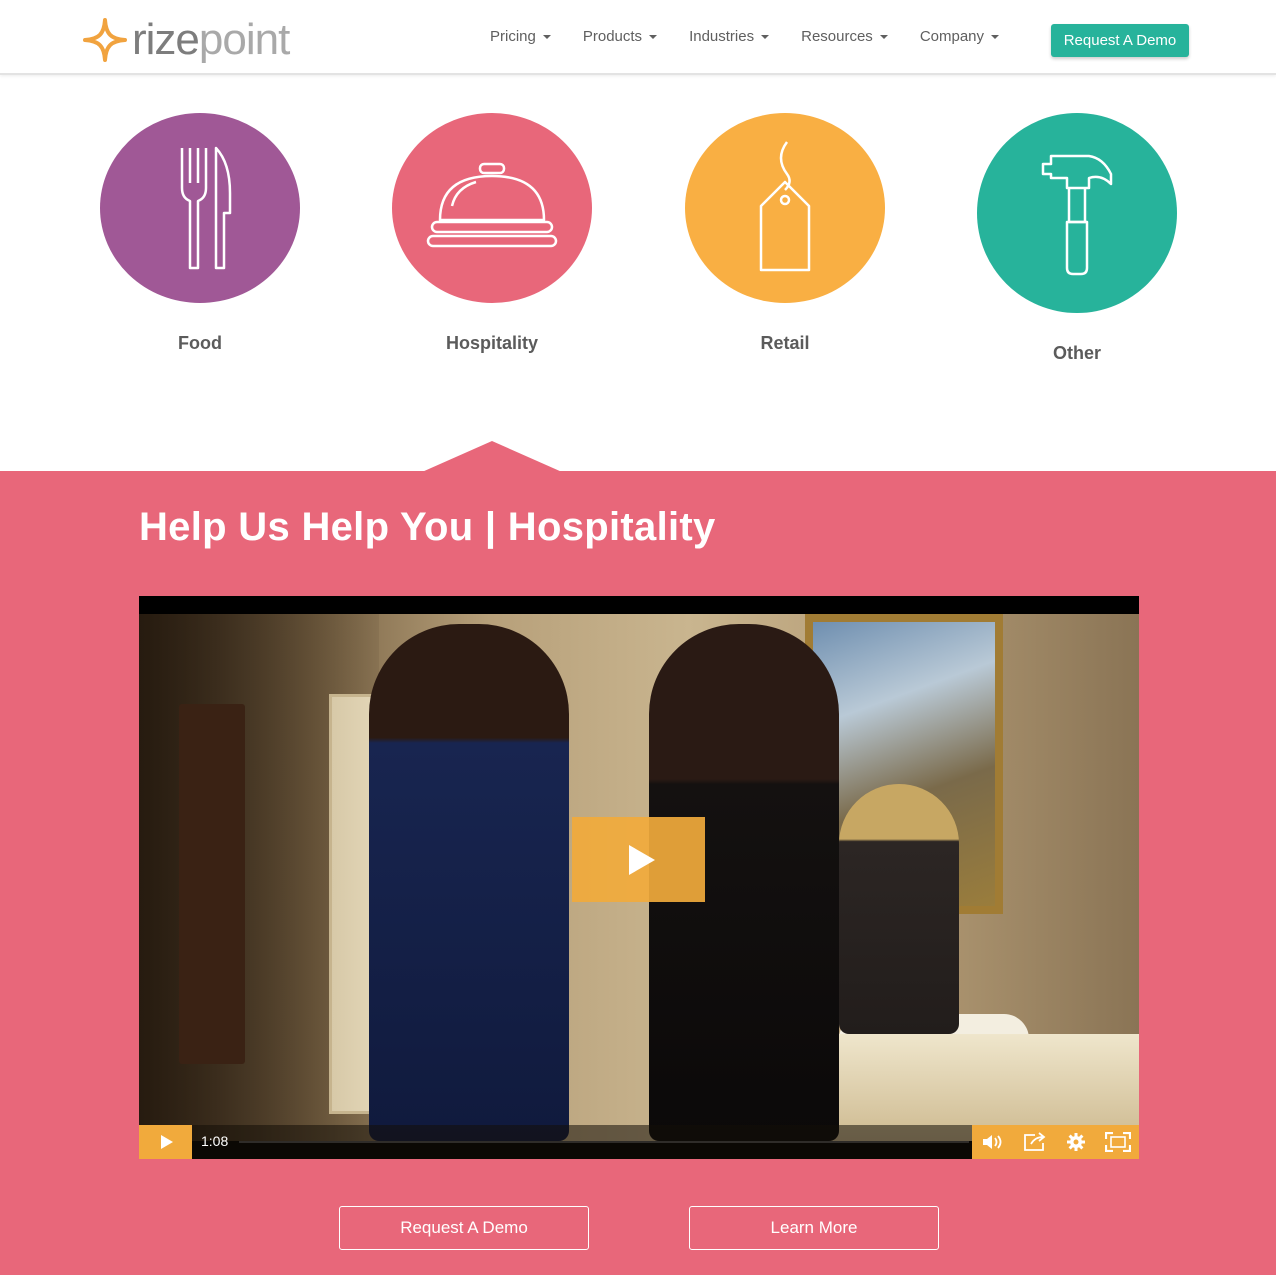  I want to click on learn-more-button: Learn More, so click(814, 1228).